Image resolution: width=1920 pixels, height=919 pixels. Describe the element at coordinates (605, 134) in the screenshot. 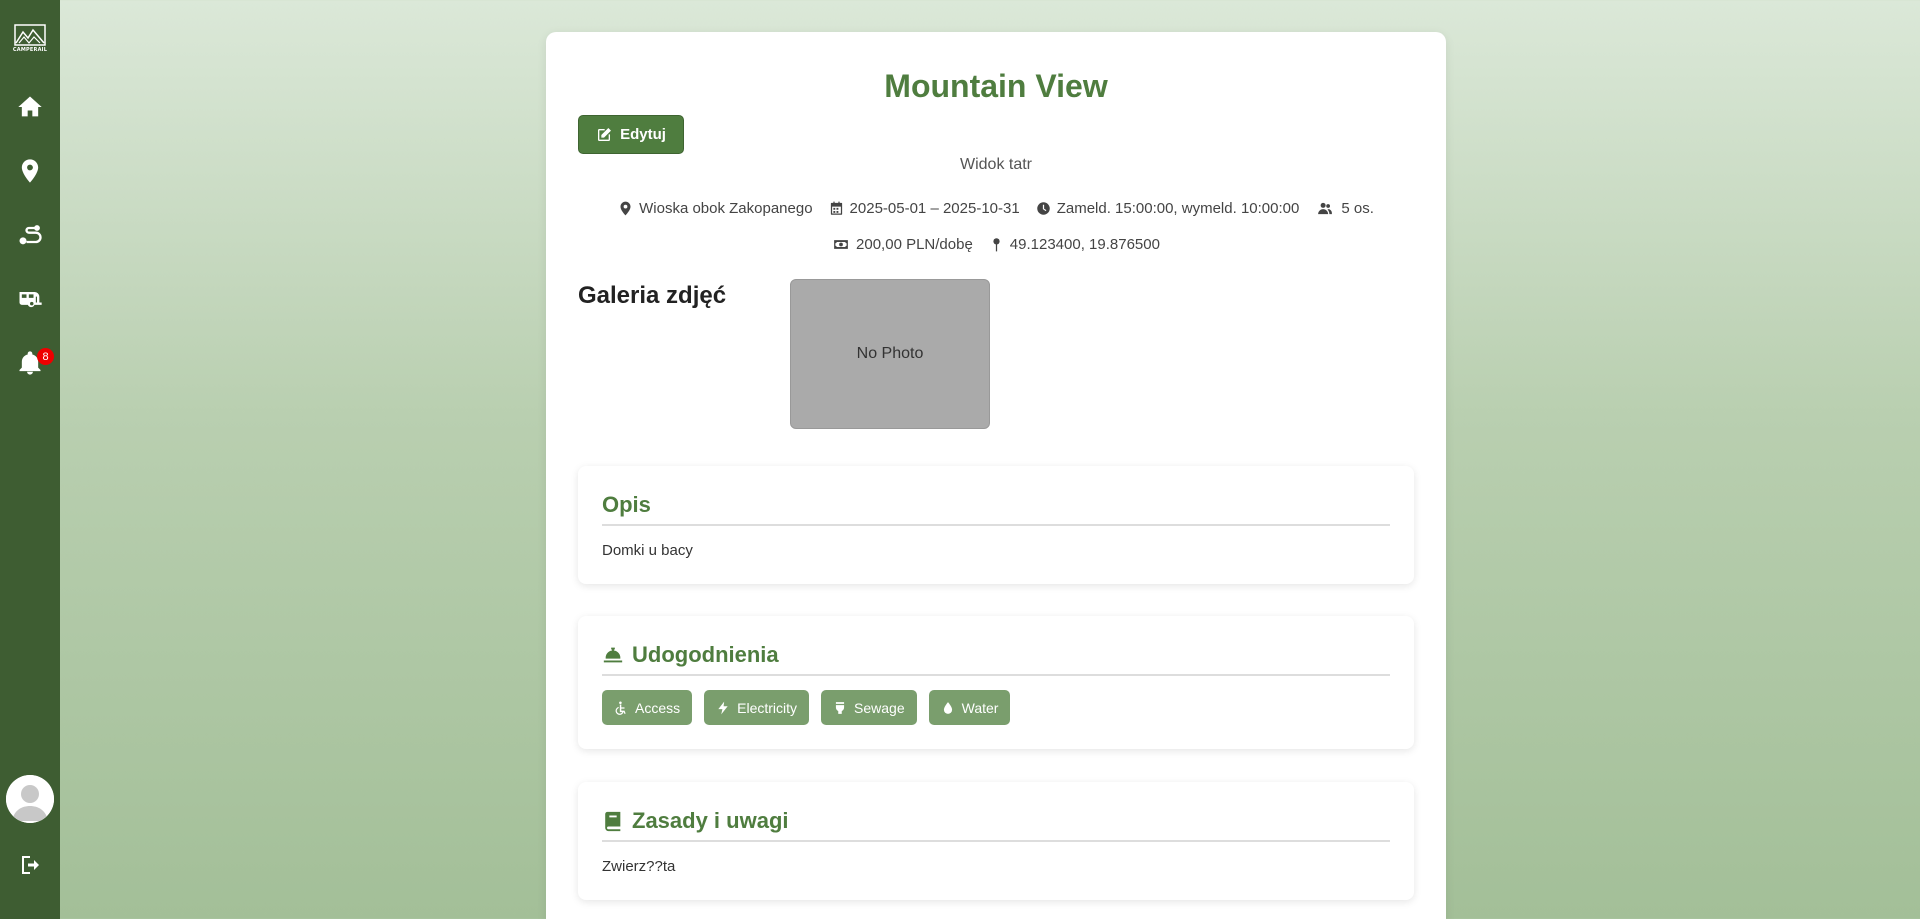

I see `edit-icon` at that location.